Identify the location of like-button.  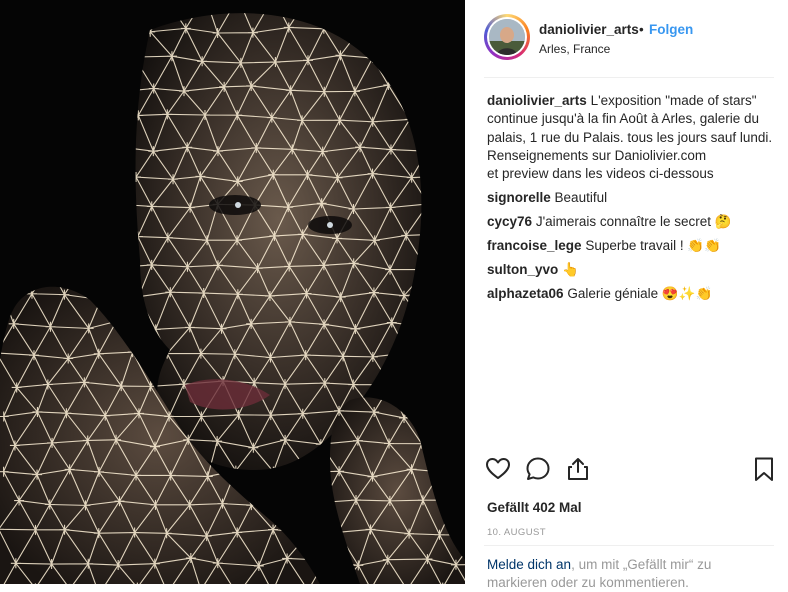
(499, 470).